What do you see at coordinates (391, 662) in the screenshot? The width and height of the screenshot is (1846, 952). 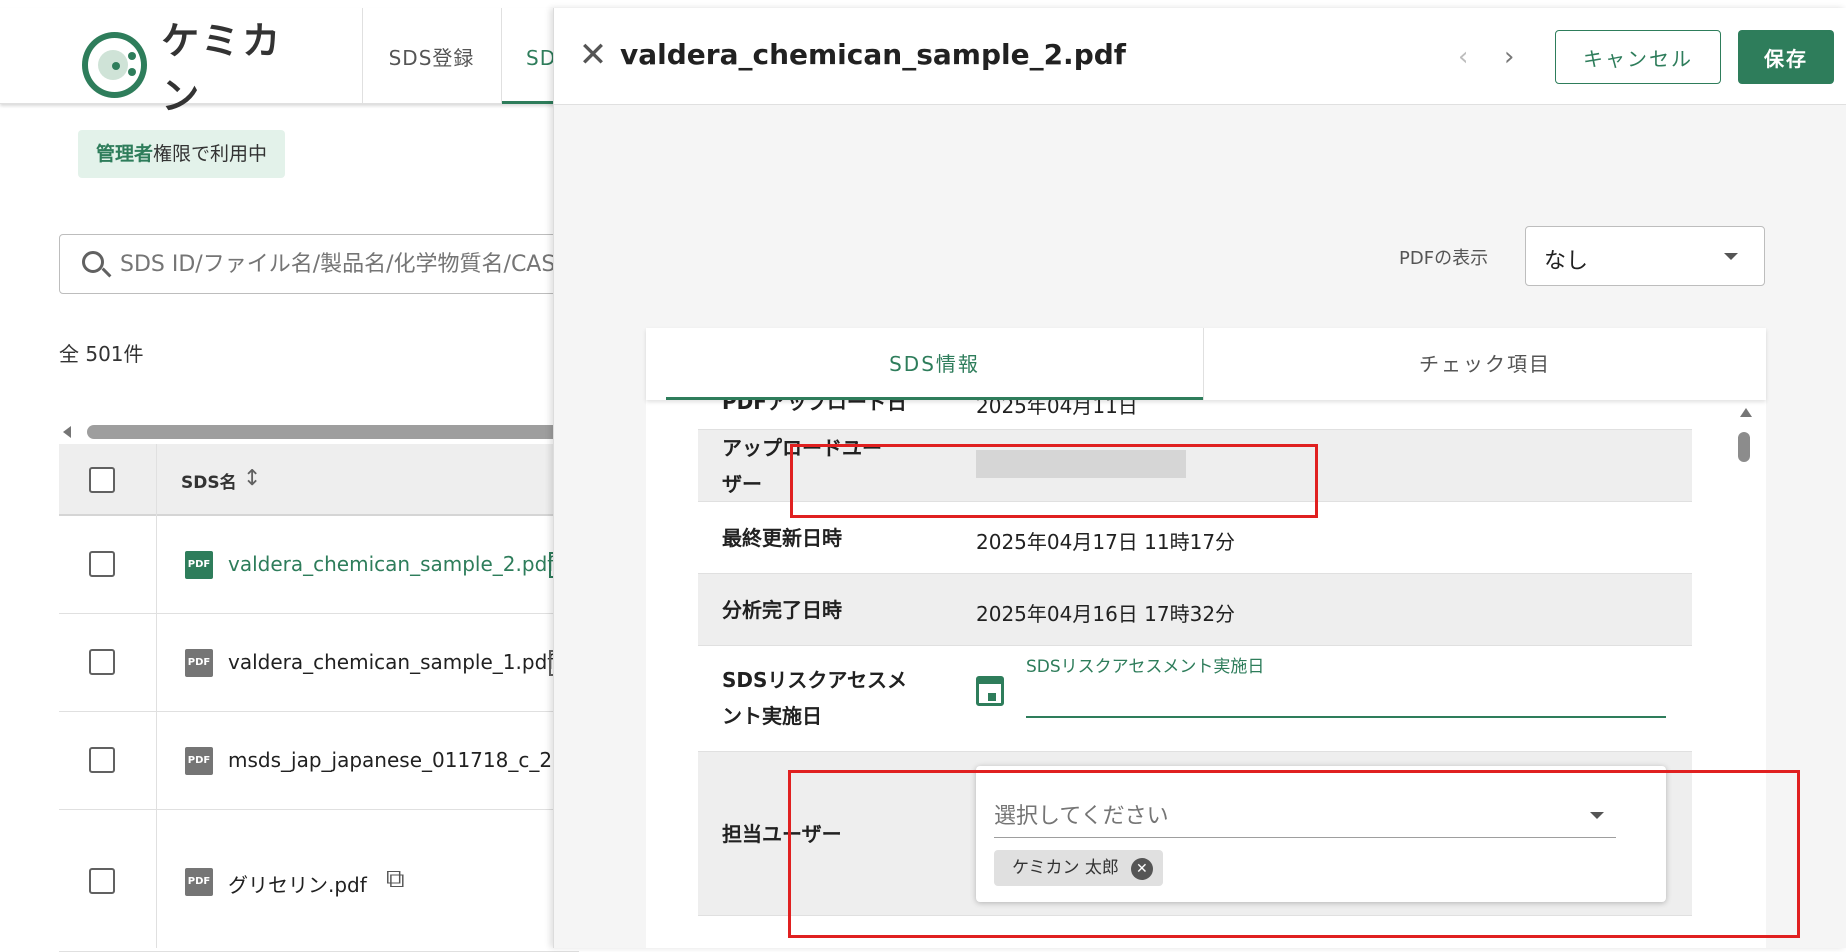 I see `file-name: valdera_chemican_sample_1.pdf` at bounding box center [391, 662].